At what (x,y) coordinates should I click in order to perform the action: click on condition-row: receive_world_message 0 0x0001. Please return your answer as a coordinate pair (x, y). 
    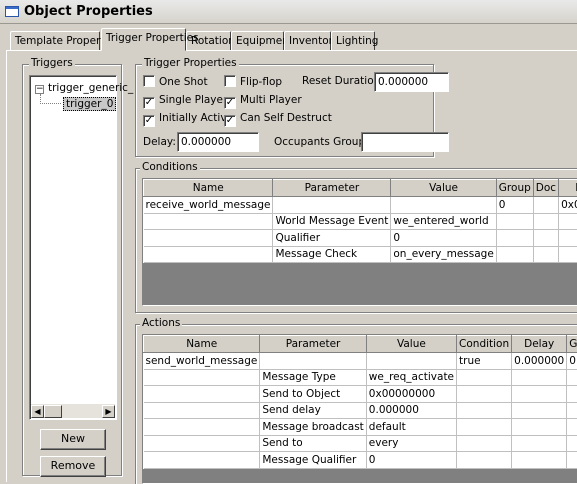
    Looking at the image, I should click on (360, 205).